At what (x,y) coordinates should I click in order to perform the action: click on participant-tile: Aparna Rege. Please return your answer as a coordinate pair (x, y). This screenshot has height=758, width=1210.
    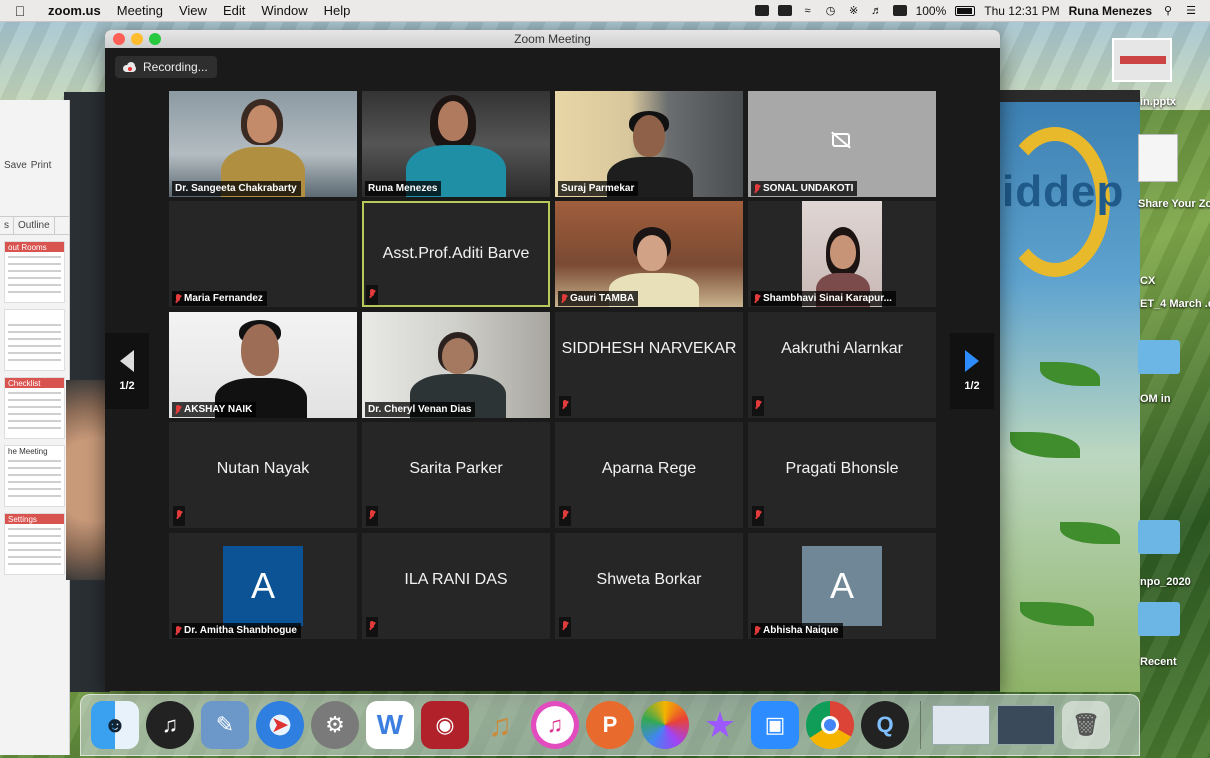
    Looking at the image, I should click on (649, 475).